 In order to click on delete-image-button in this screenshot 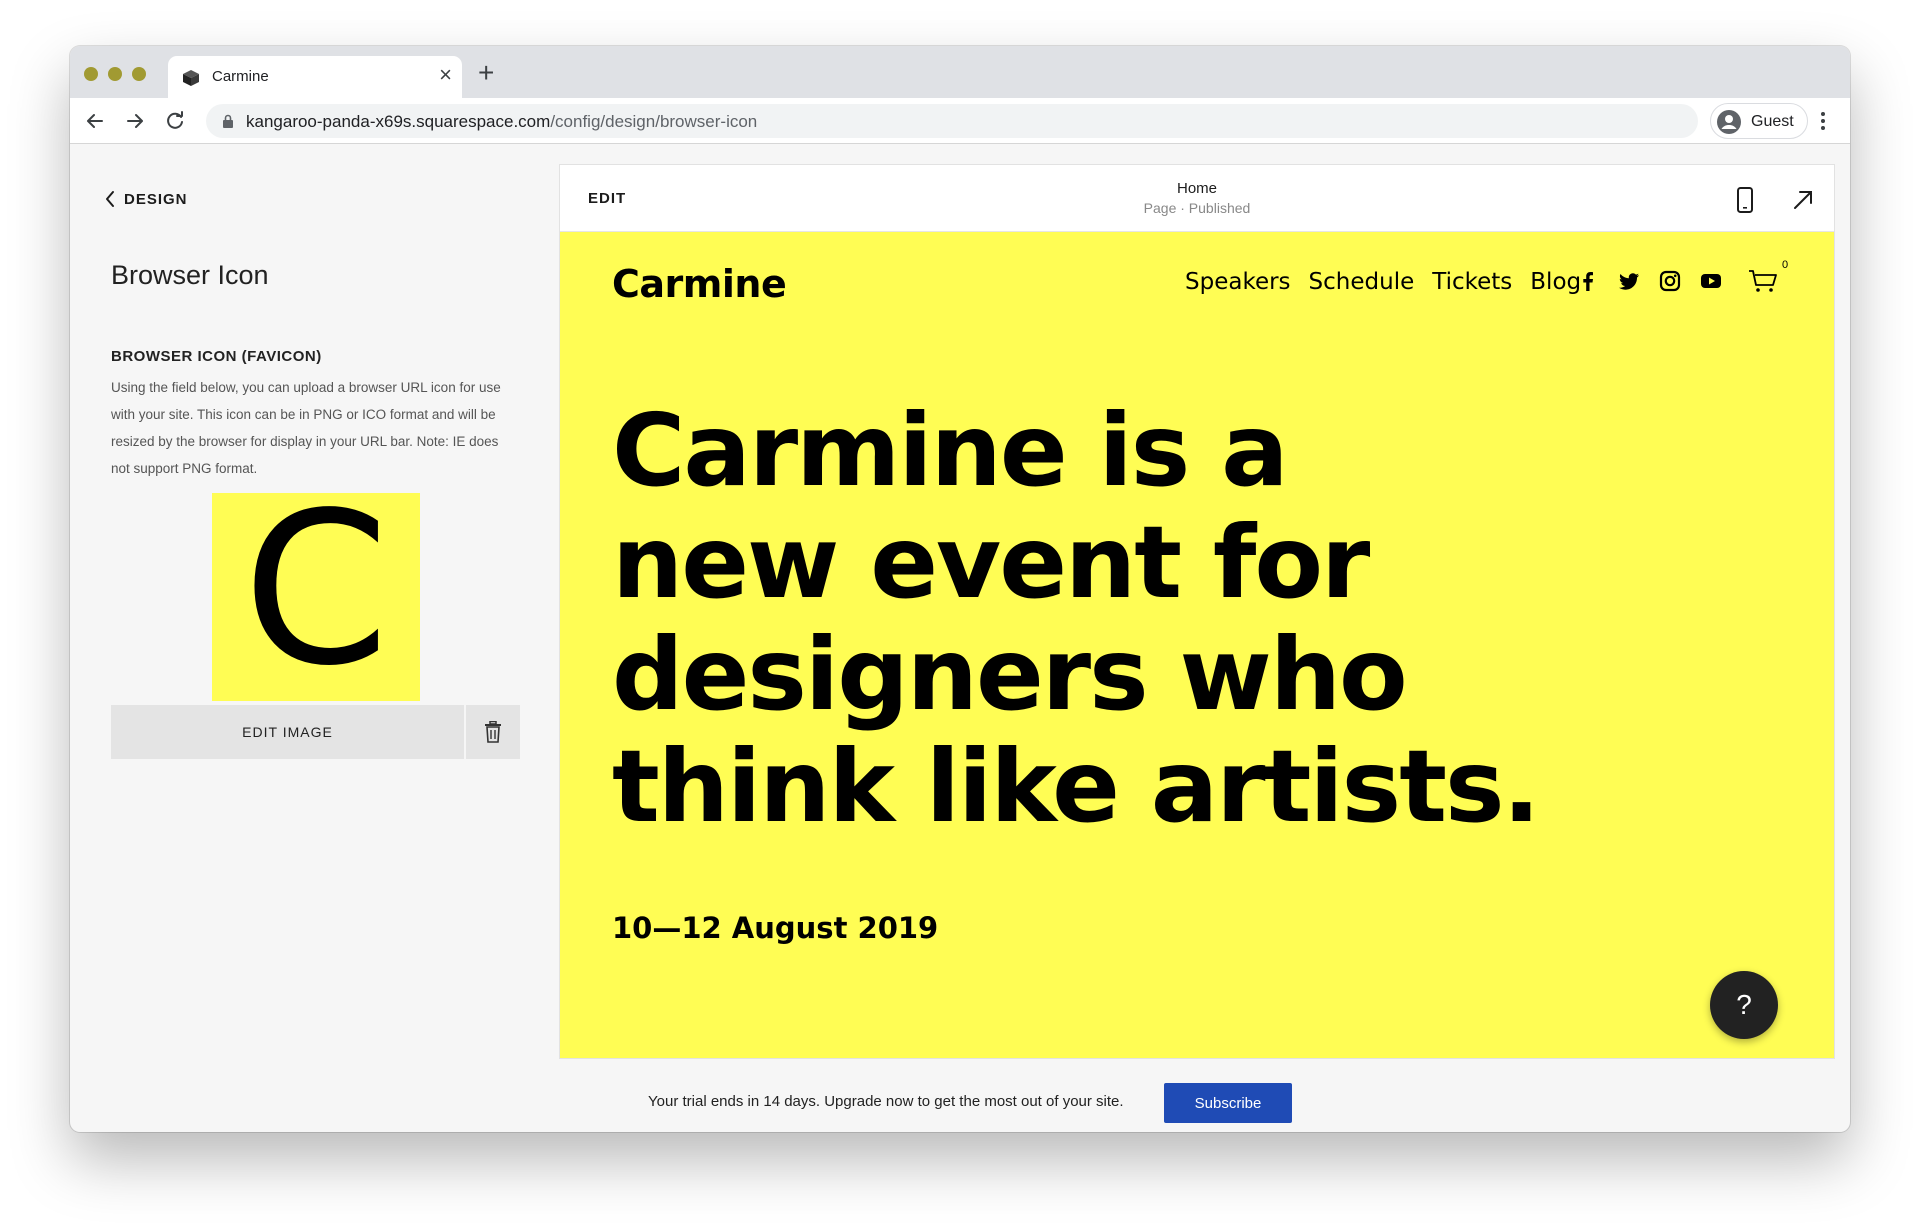, I will do `click(493, 732)`.